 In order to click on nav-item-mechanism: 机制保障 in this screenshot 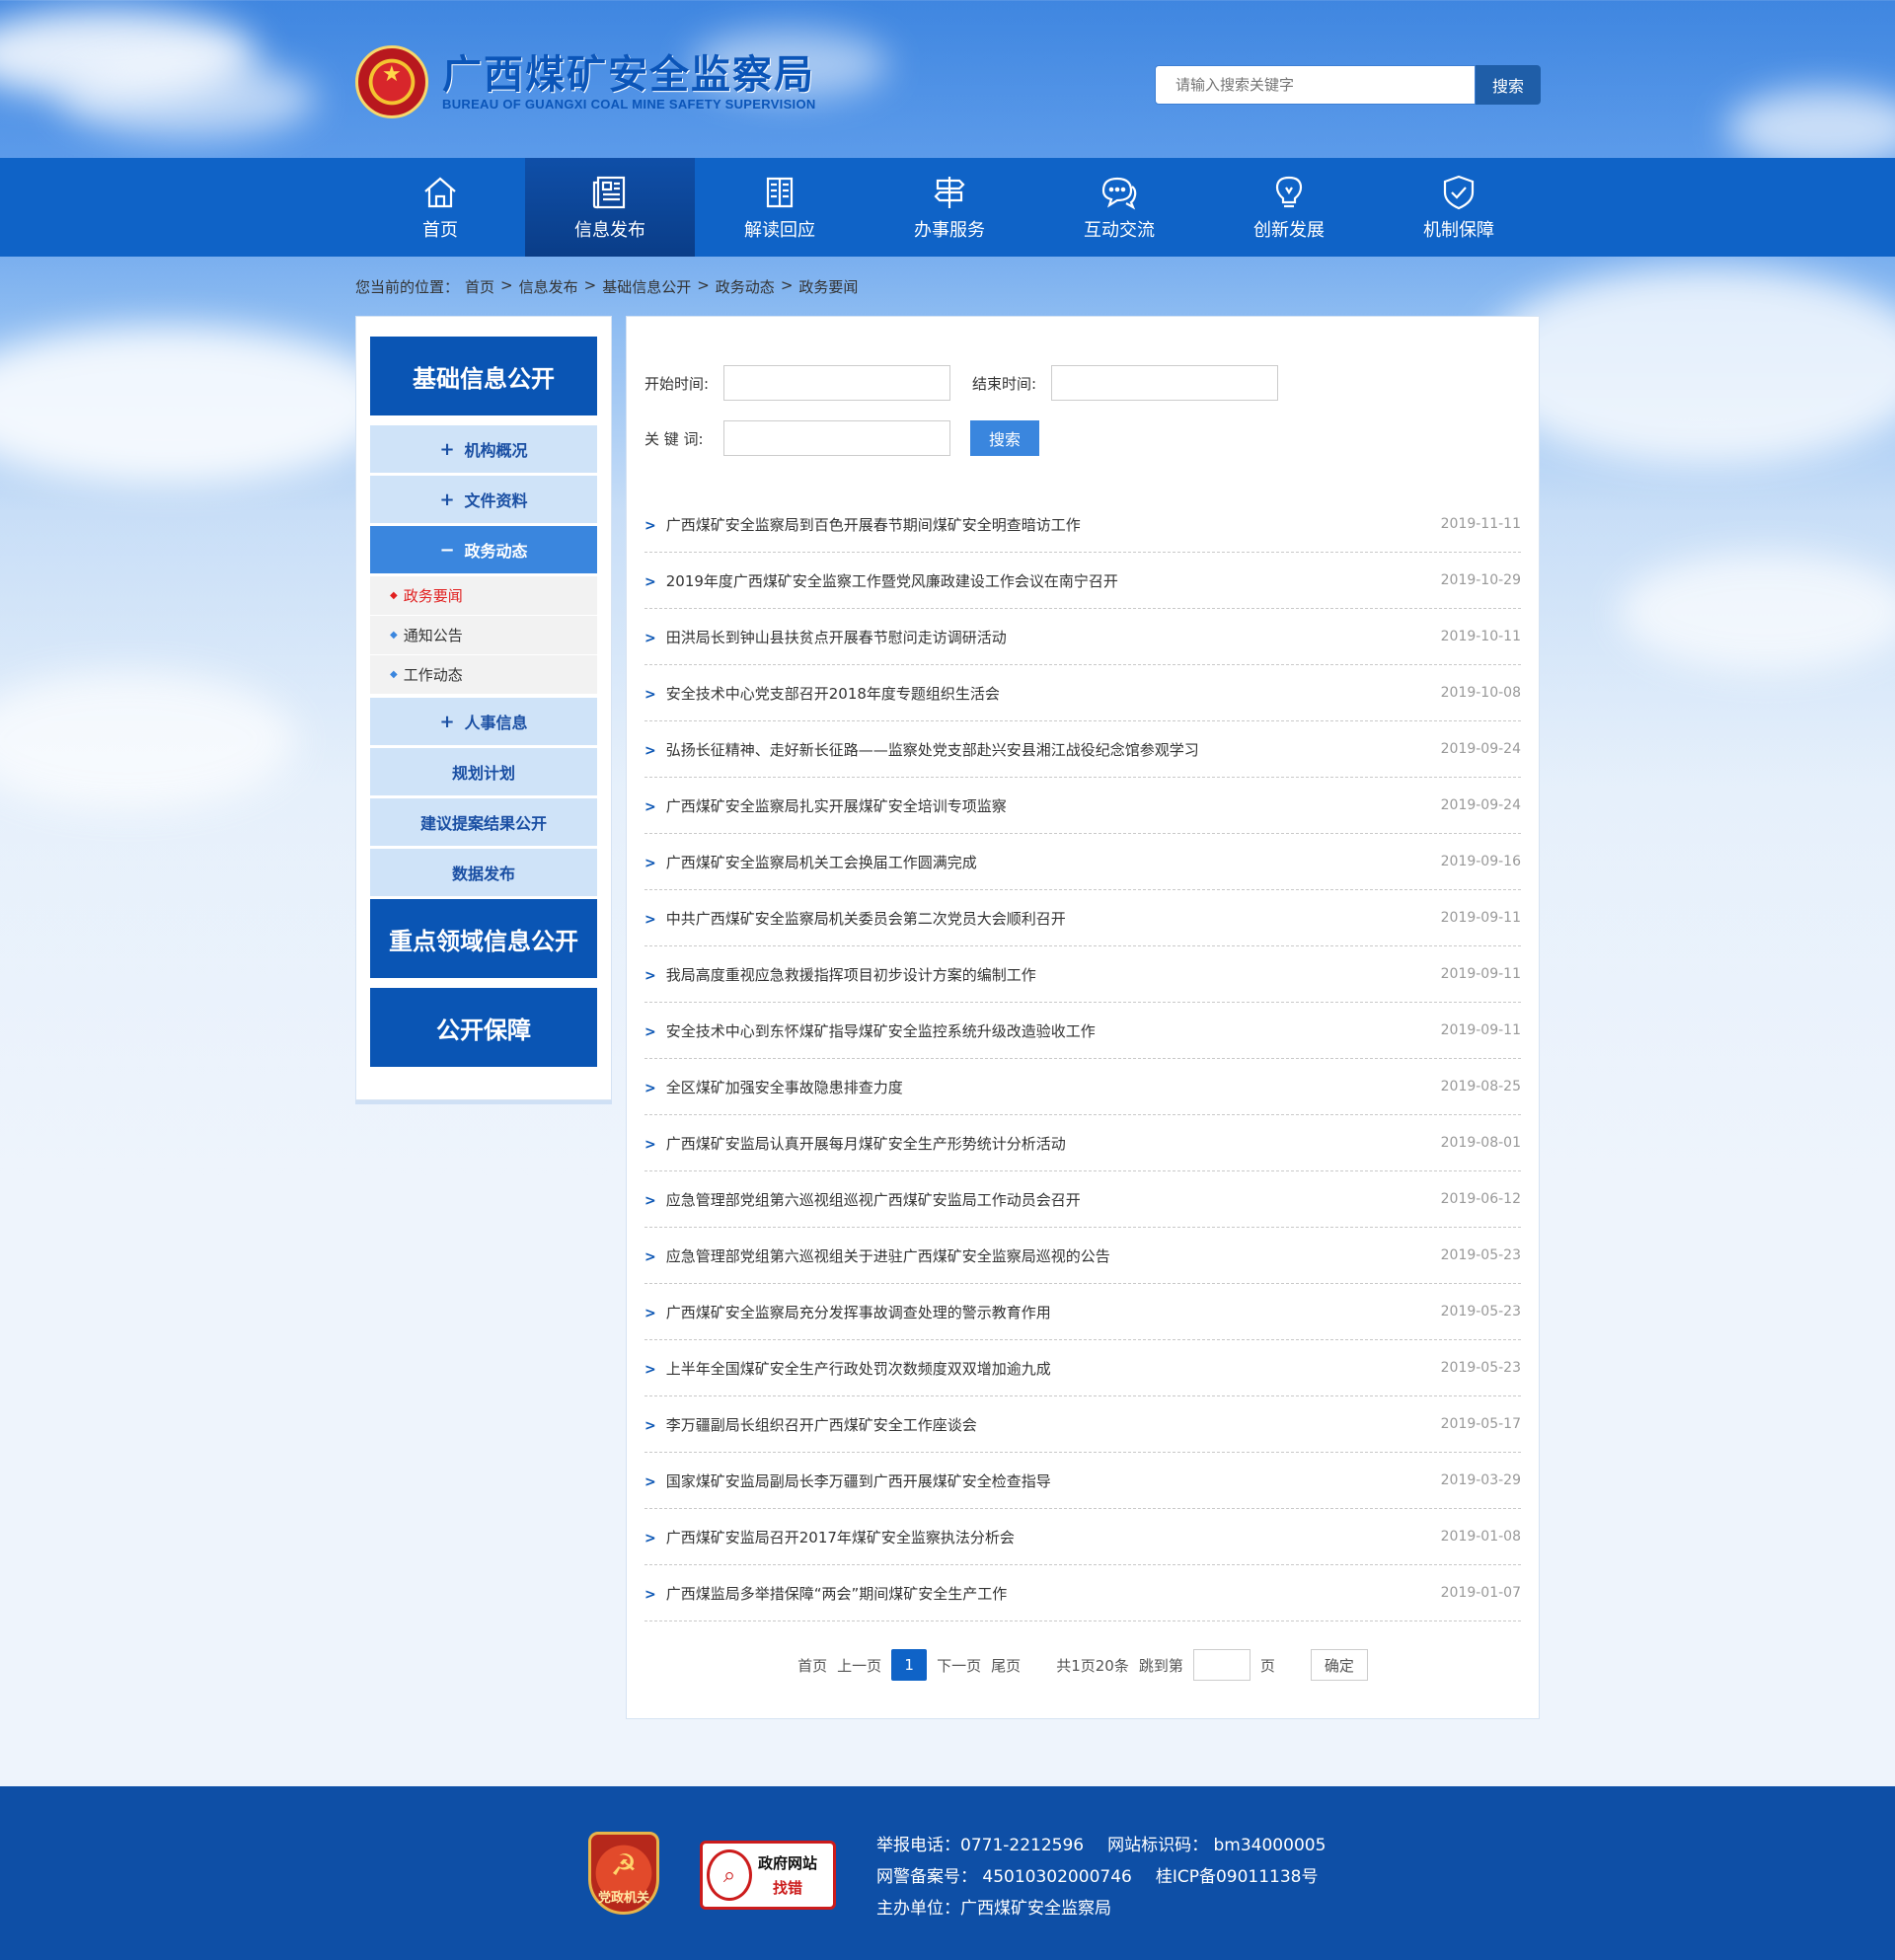, I will do `click(1459, 207)`.